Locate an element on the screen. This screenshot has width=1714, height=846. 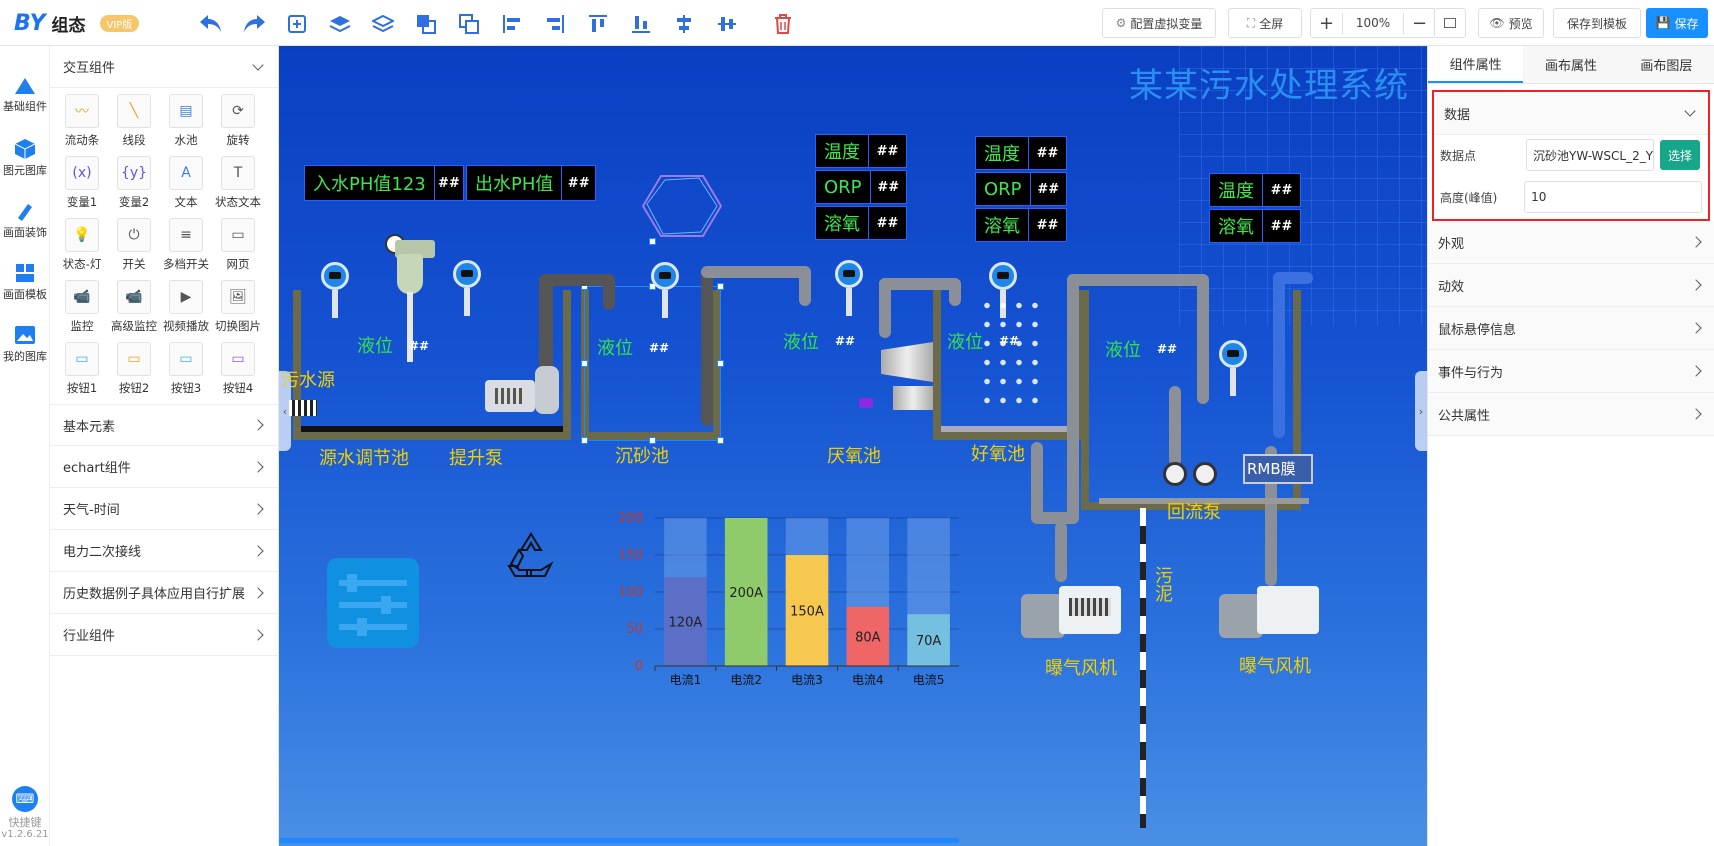
palette-item-4: ⟳ 旋转 is located at coordinates (238, 121).